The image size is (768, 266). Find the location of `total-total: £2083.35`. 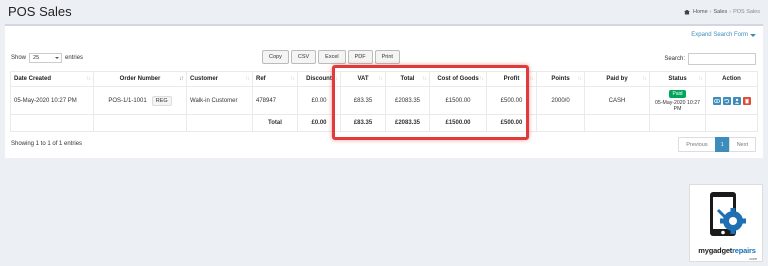

total-total: £2083.35 is located at coordinates (407, 123).